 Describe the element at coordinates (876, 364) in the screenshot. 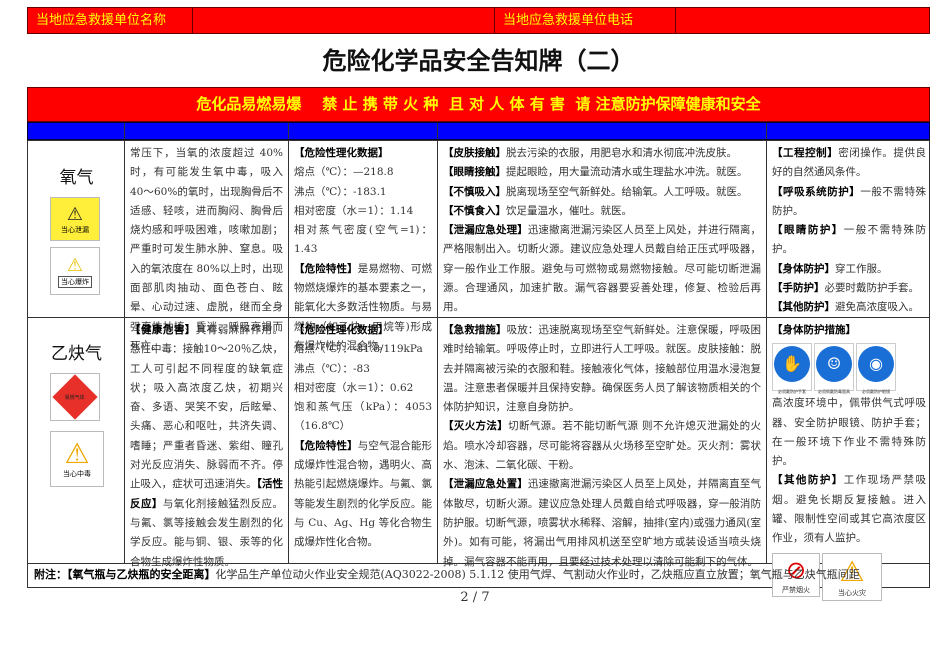

I see `goggles-icon: ◉` at that location.